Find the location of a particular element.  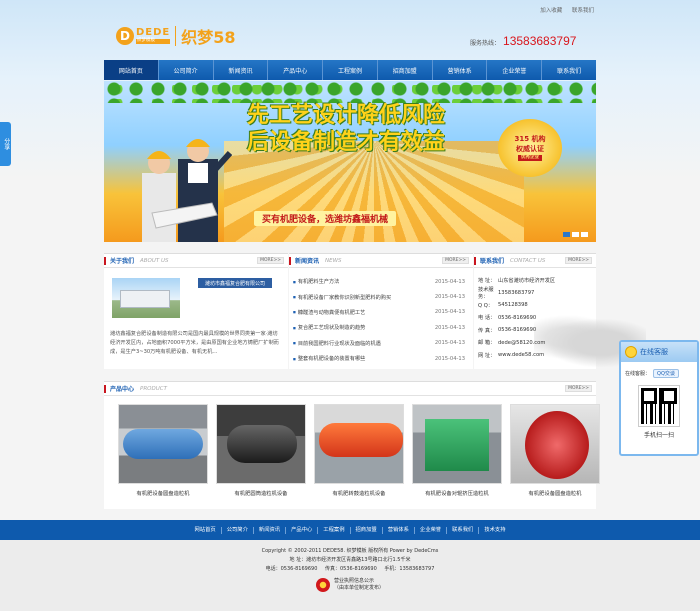

nav-item-products: 产品中心 is located at coordinates (296, 70).